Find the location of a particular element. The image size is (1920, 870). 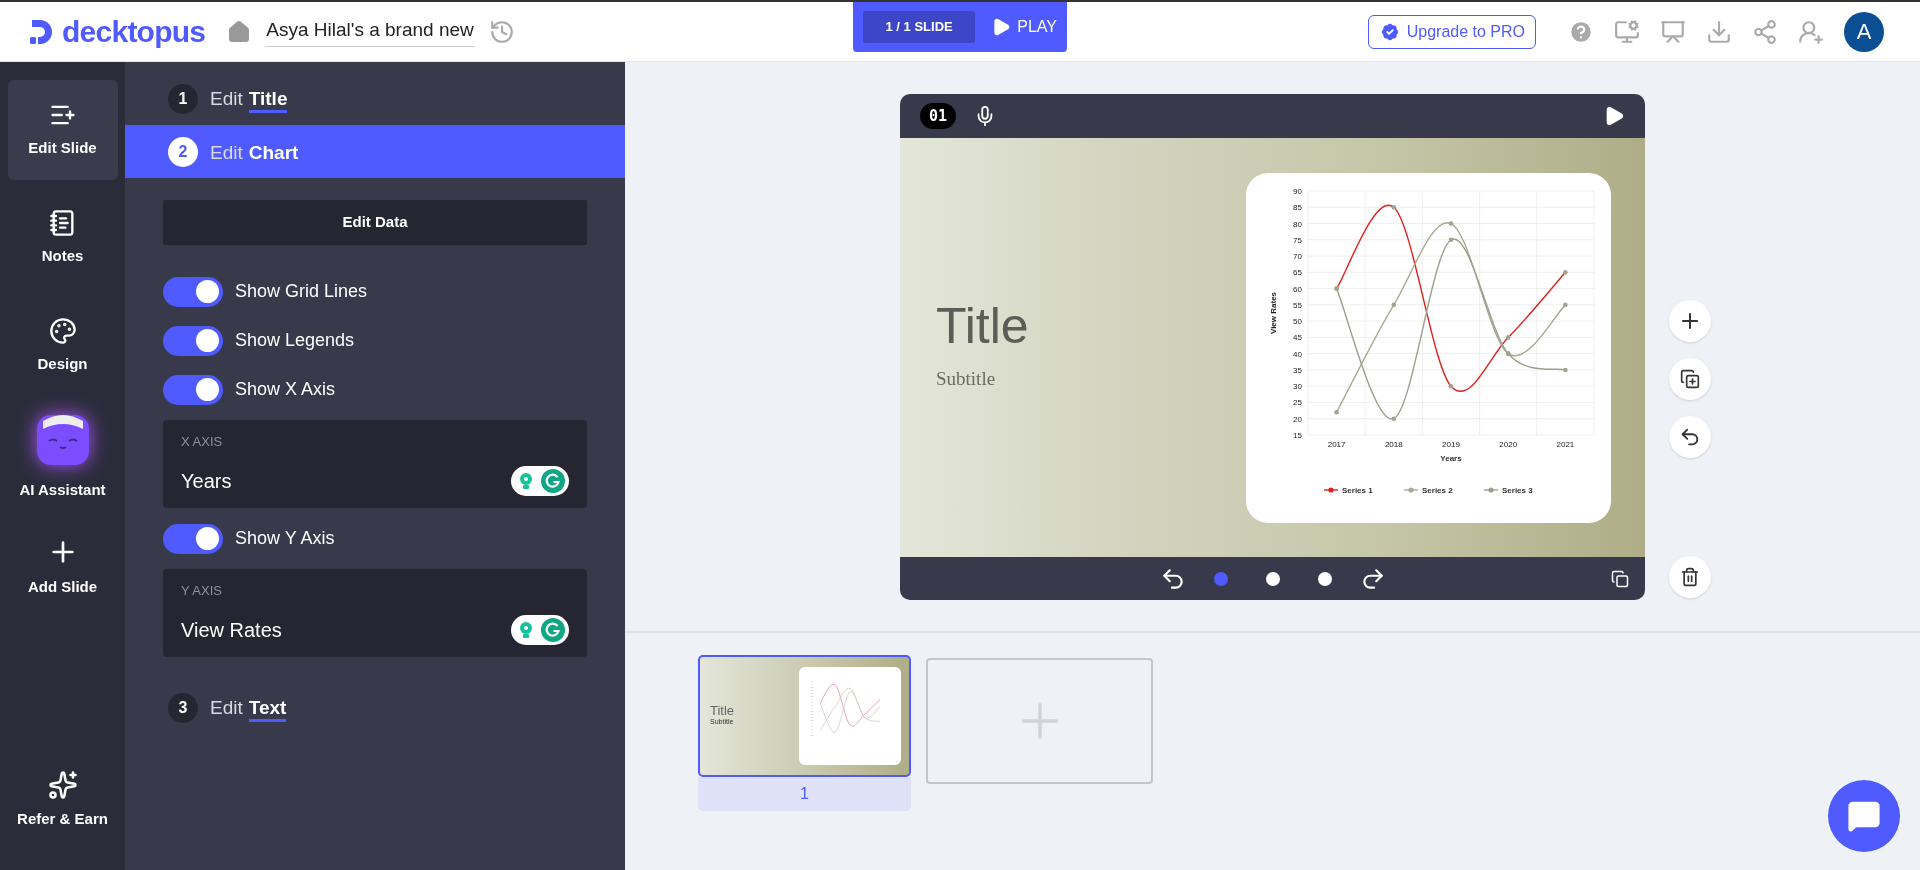

chart-card: 15 20 25 30 35 40 45 50 55 60 65 70 75 80 85 90 View Rates 2017 2018 2019 2020 2021 Years Series 1 Series 2 Series 3 is located at coordinates (1428, 347).